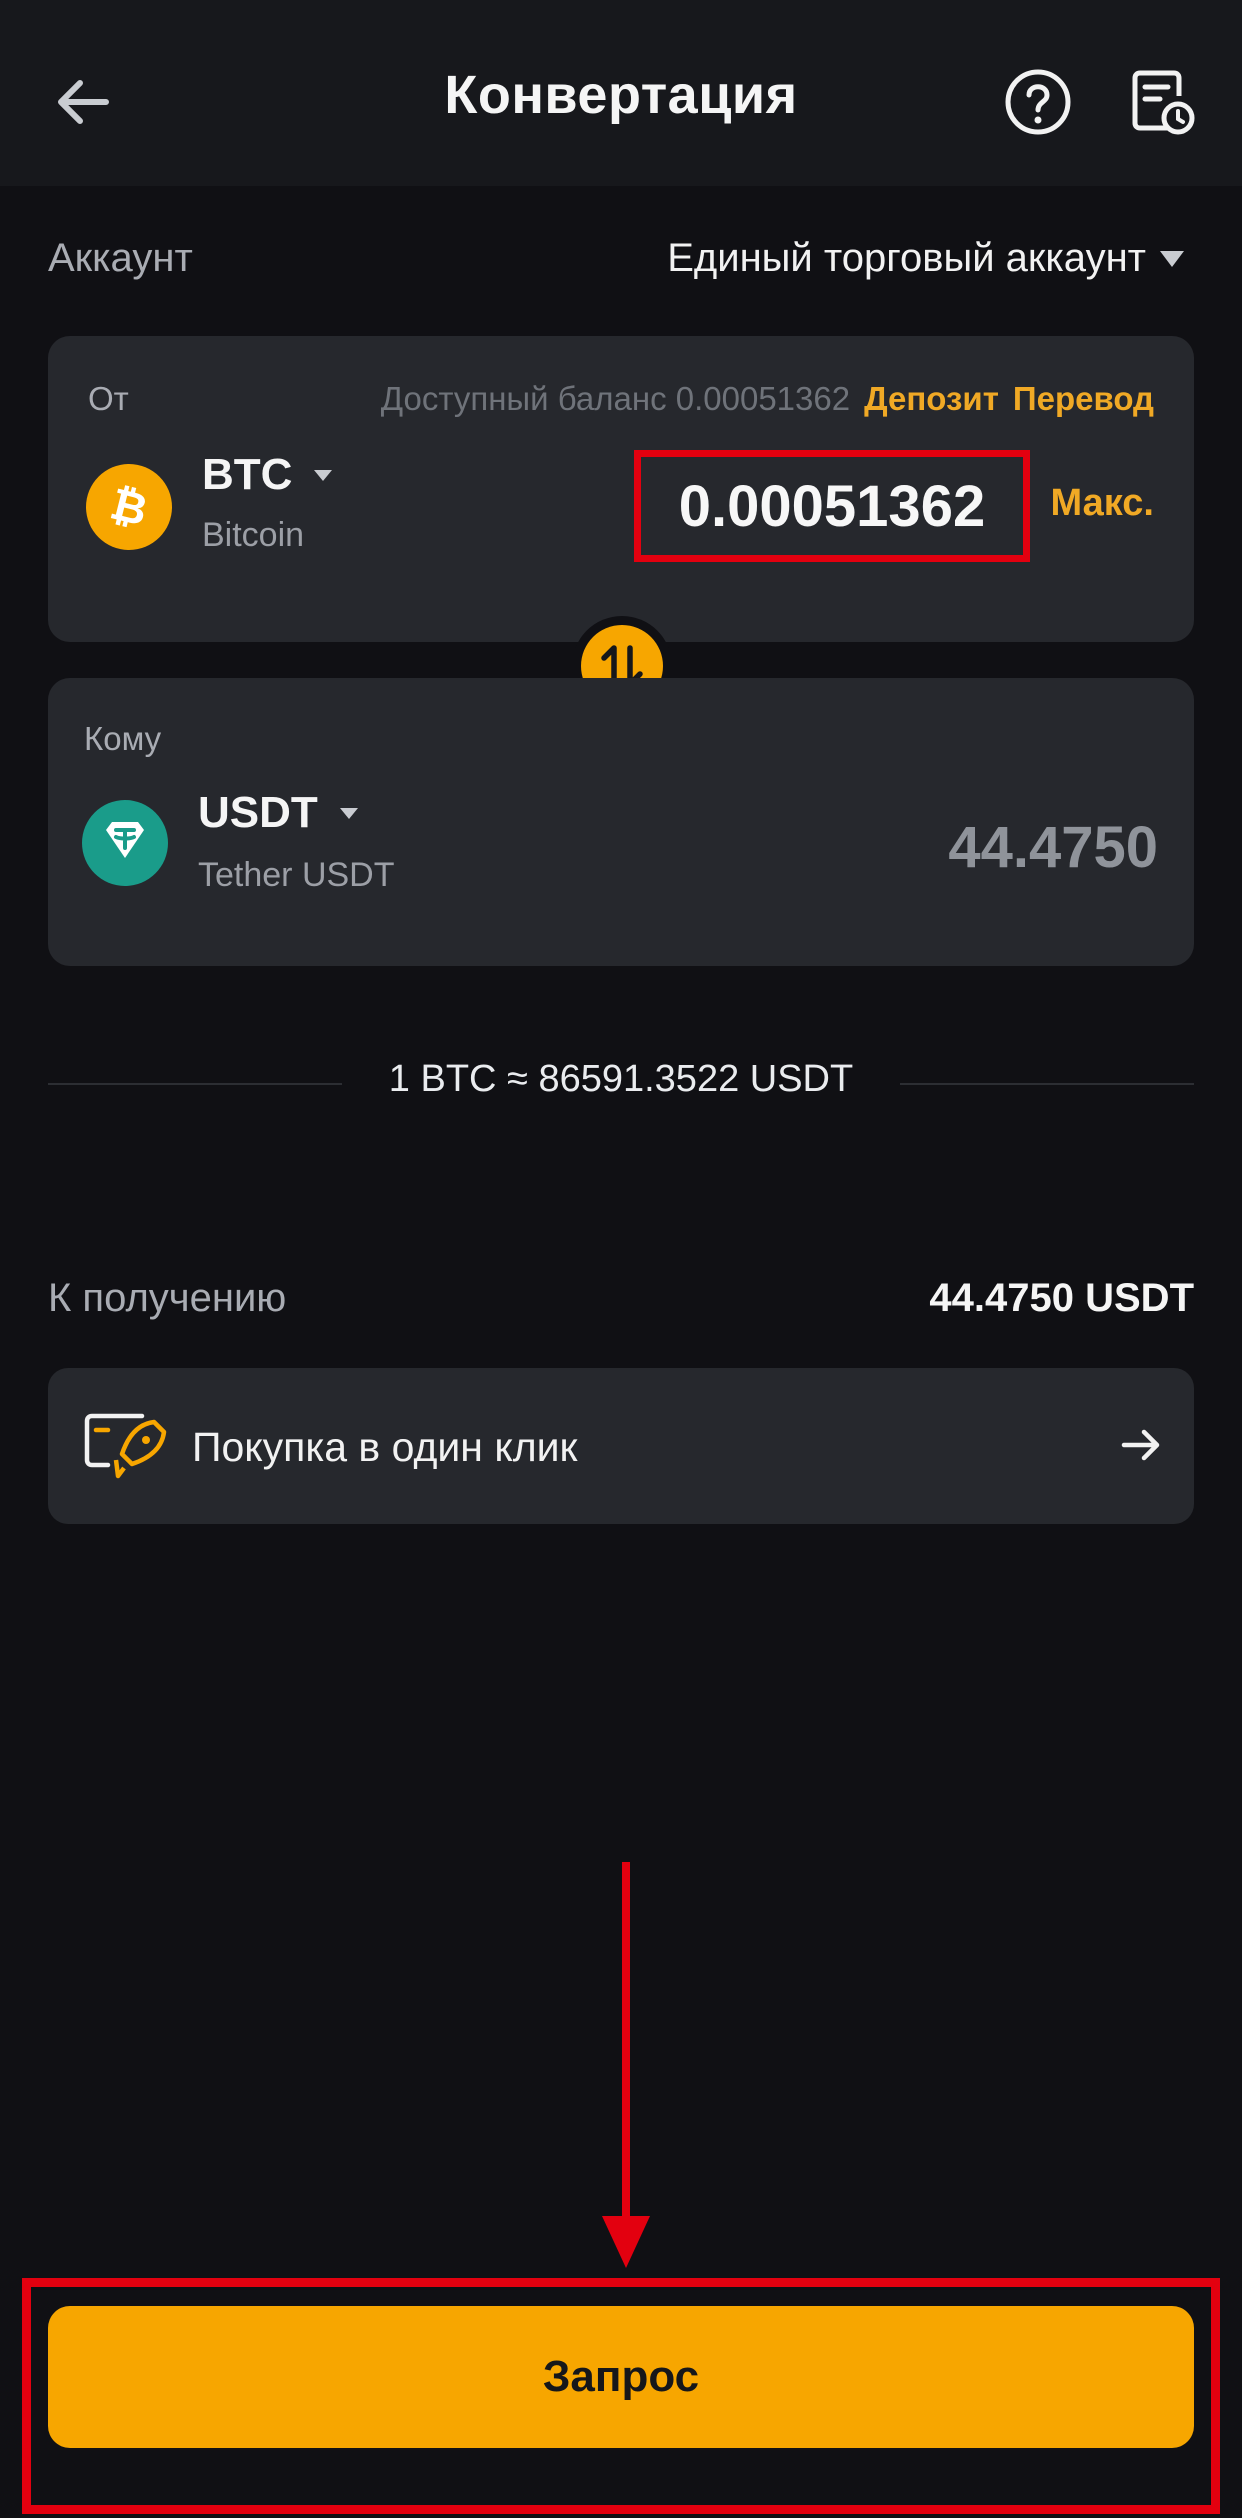 This screenshot has width=1242, height=2518. Describe the element at coordinates (626, 2067) in the screenshot. I see `annotation-arrow-icon` at that location.